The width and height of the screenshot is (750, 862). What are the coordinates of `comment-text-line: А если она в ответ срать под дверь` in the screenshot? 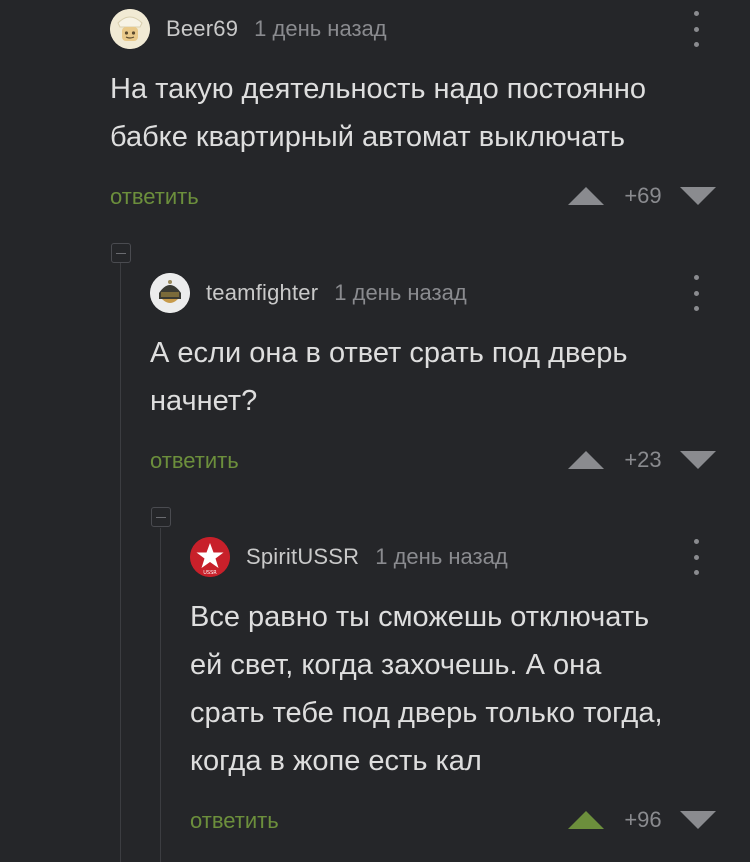 It's located at (389, 353).